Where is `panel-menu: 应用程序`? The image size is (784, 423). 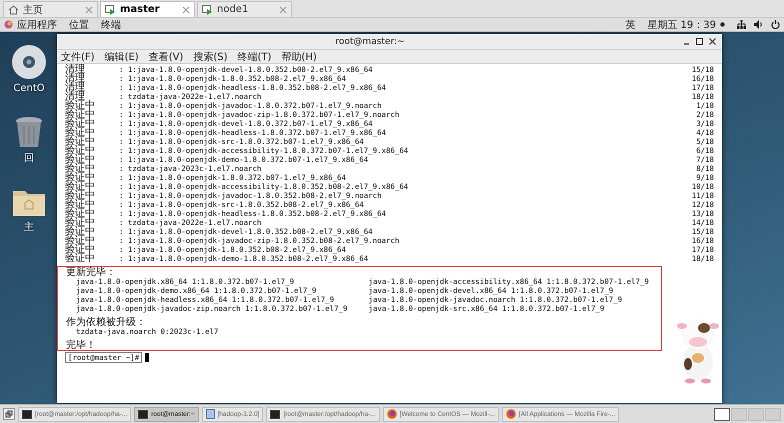
panel-menu: 应用程序 is located at coordinates (37, 25).